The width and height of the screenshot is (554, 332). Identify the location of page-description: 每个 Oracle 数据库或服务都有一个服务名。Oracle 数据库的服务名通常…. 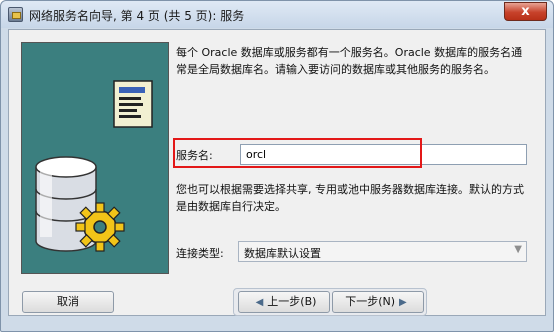
(349, 61).